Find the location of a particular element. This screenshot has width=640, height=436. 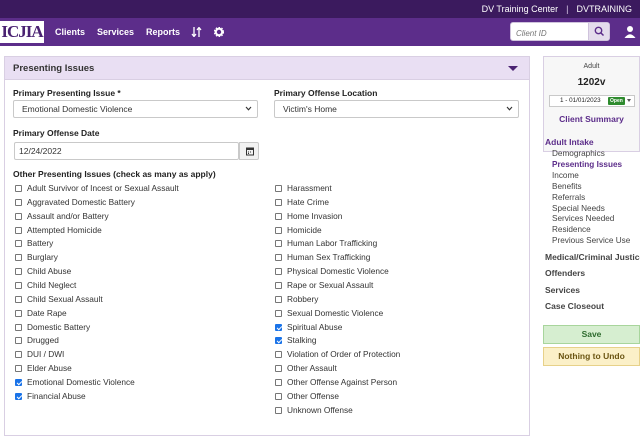

offense-location-select: Victim's Home is located at coordinates (396, 109).